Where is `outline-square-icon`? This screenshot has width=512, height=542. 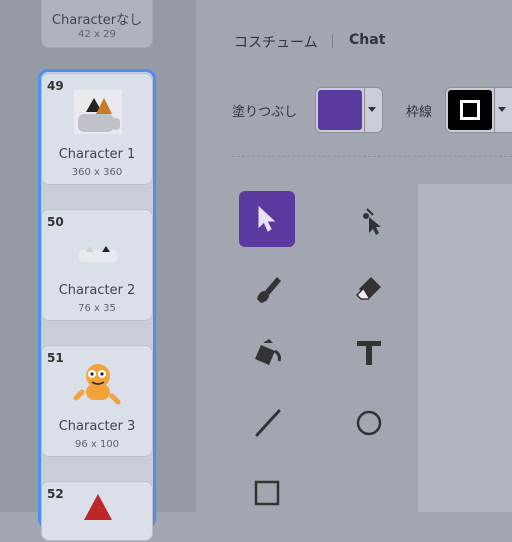
outline-square-icon is located at coordinates (470, 110).